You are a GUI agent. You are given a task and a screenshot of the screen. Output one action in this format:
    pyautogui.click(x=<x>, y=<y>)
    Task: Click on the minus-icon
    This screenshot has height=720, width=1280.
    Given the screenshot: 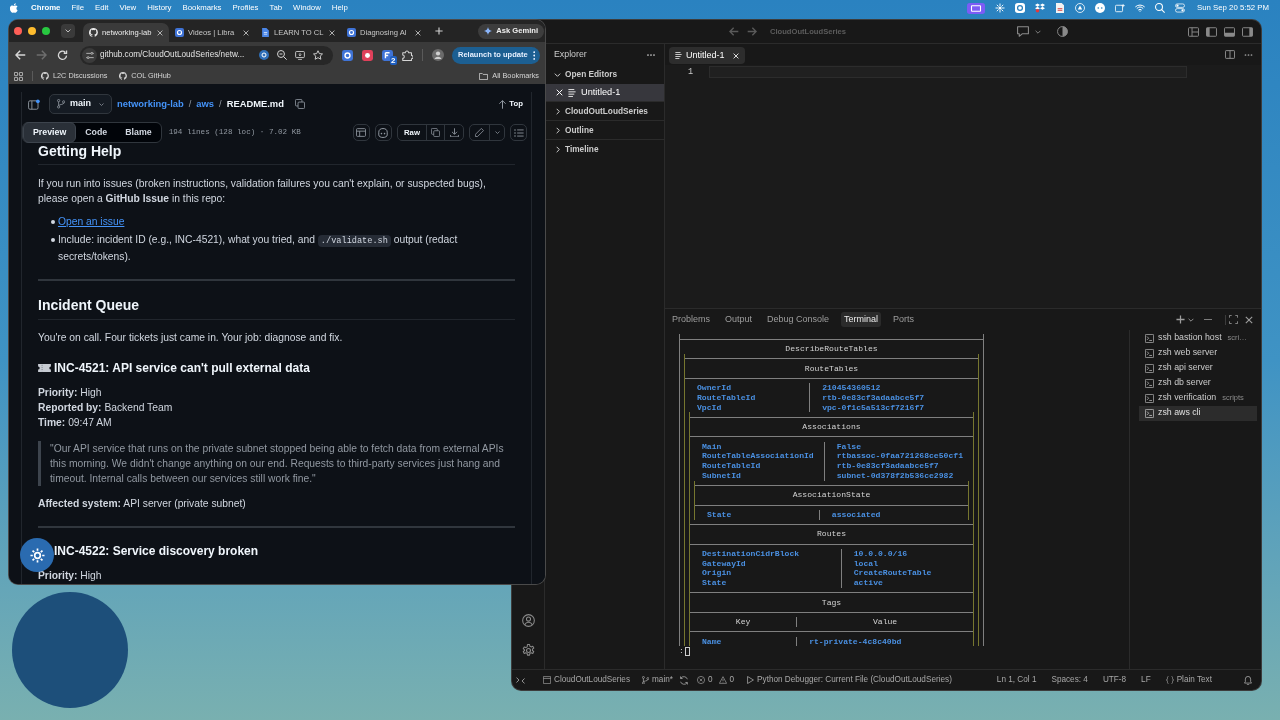 What is the action you would take?
    pyautogui.click(x=1207, y=319)
    